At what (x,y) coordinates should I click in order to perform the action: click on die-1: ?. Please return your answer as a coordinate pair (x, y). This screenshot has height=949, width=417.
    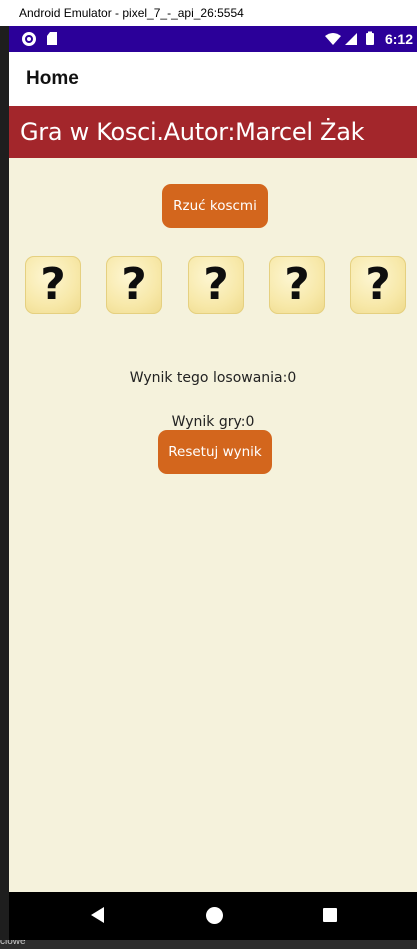
    Looking at the image, I should click on (53, 285).